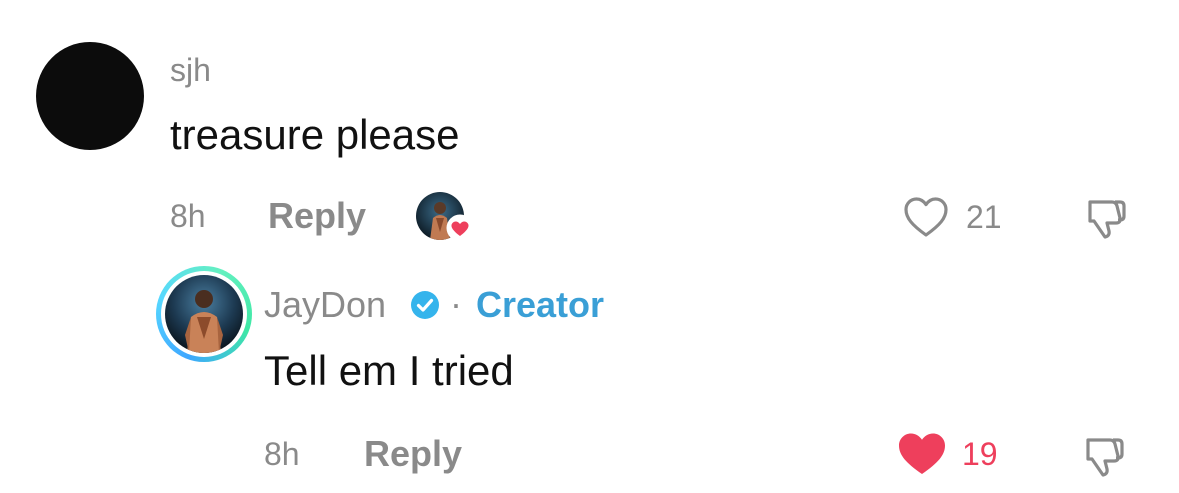 The height and width of the screenshot is (493, 1179). What do you see at coordinates (188, 216) in the screenshot?
I see `comment-timestamp: 8h` at bounding box center [188, 216].